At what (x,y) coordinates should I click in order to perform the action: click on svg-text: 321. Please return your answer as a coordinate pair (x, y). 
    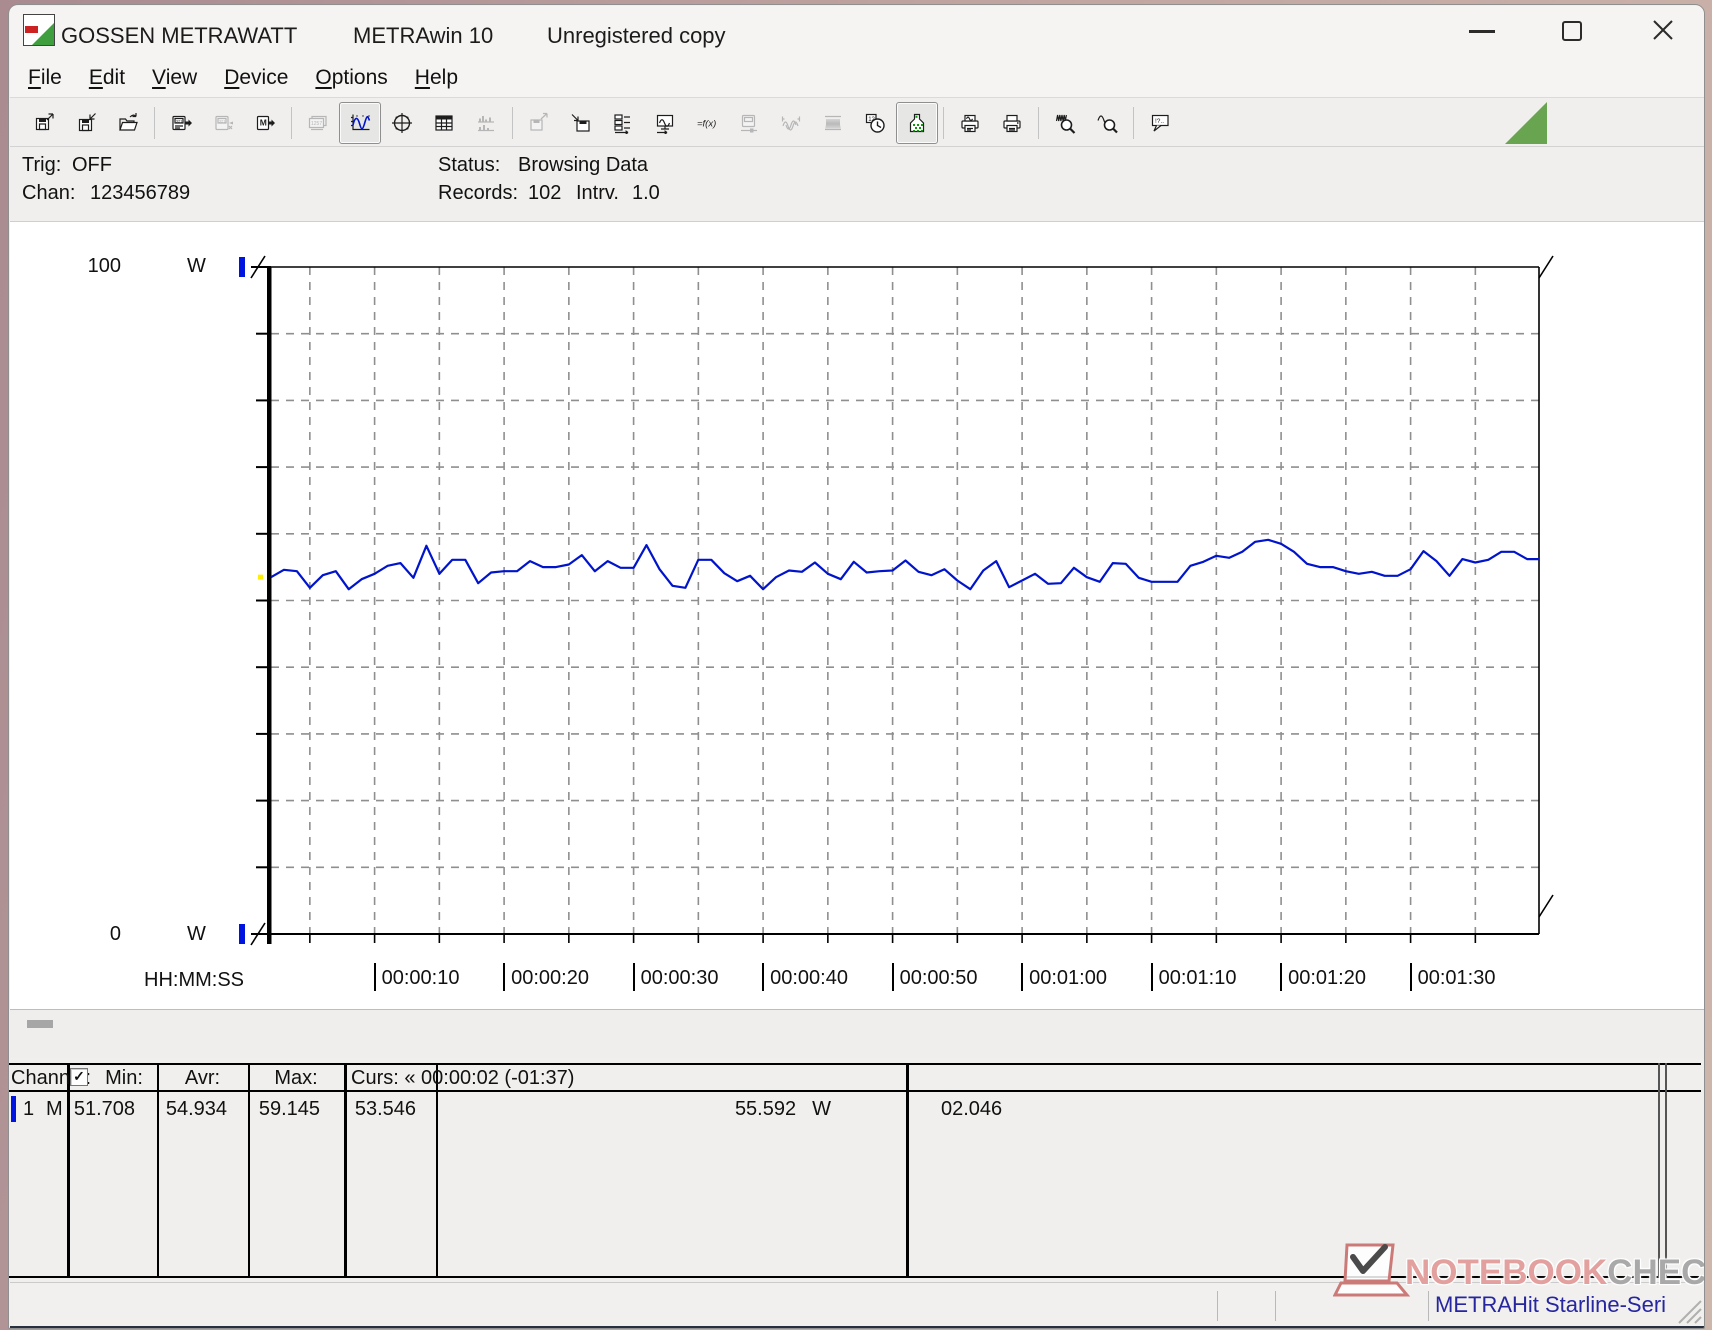
    Looking at the image, I should click on (222, 120).